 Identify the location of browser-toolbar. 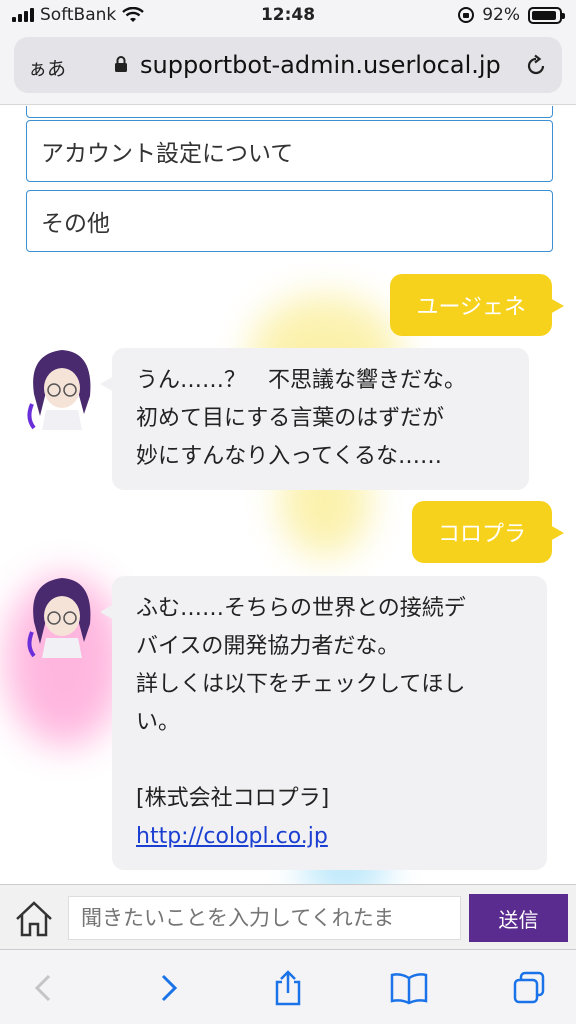
(288, 987).